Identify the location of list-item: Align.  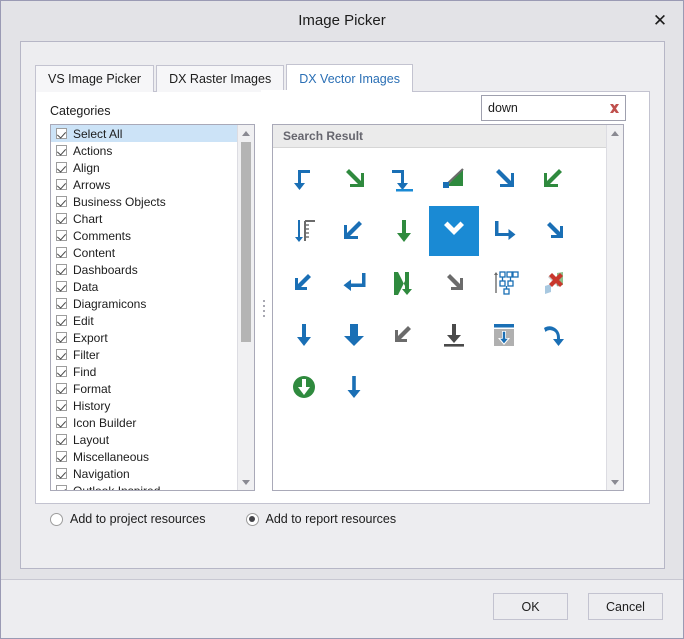
(144, 167).